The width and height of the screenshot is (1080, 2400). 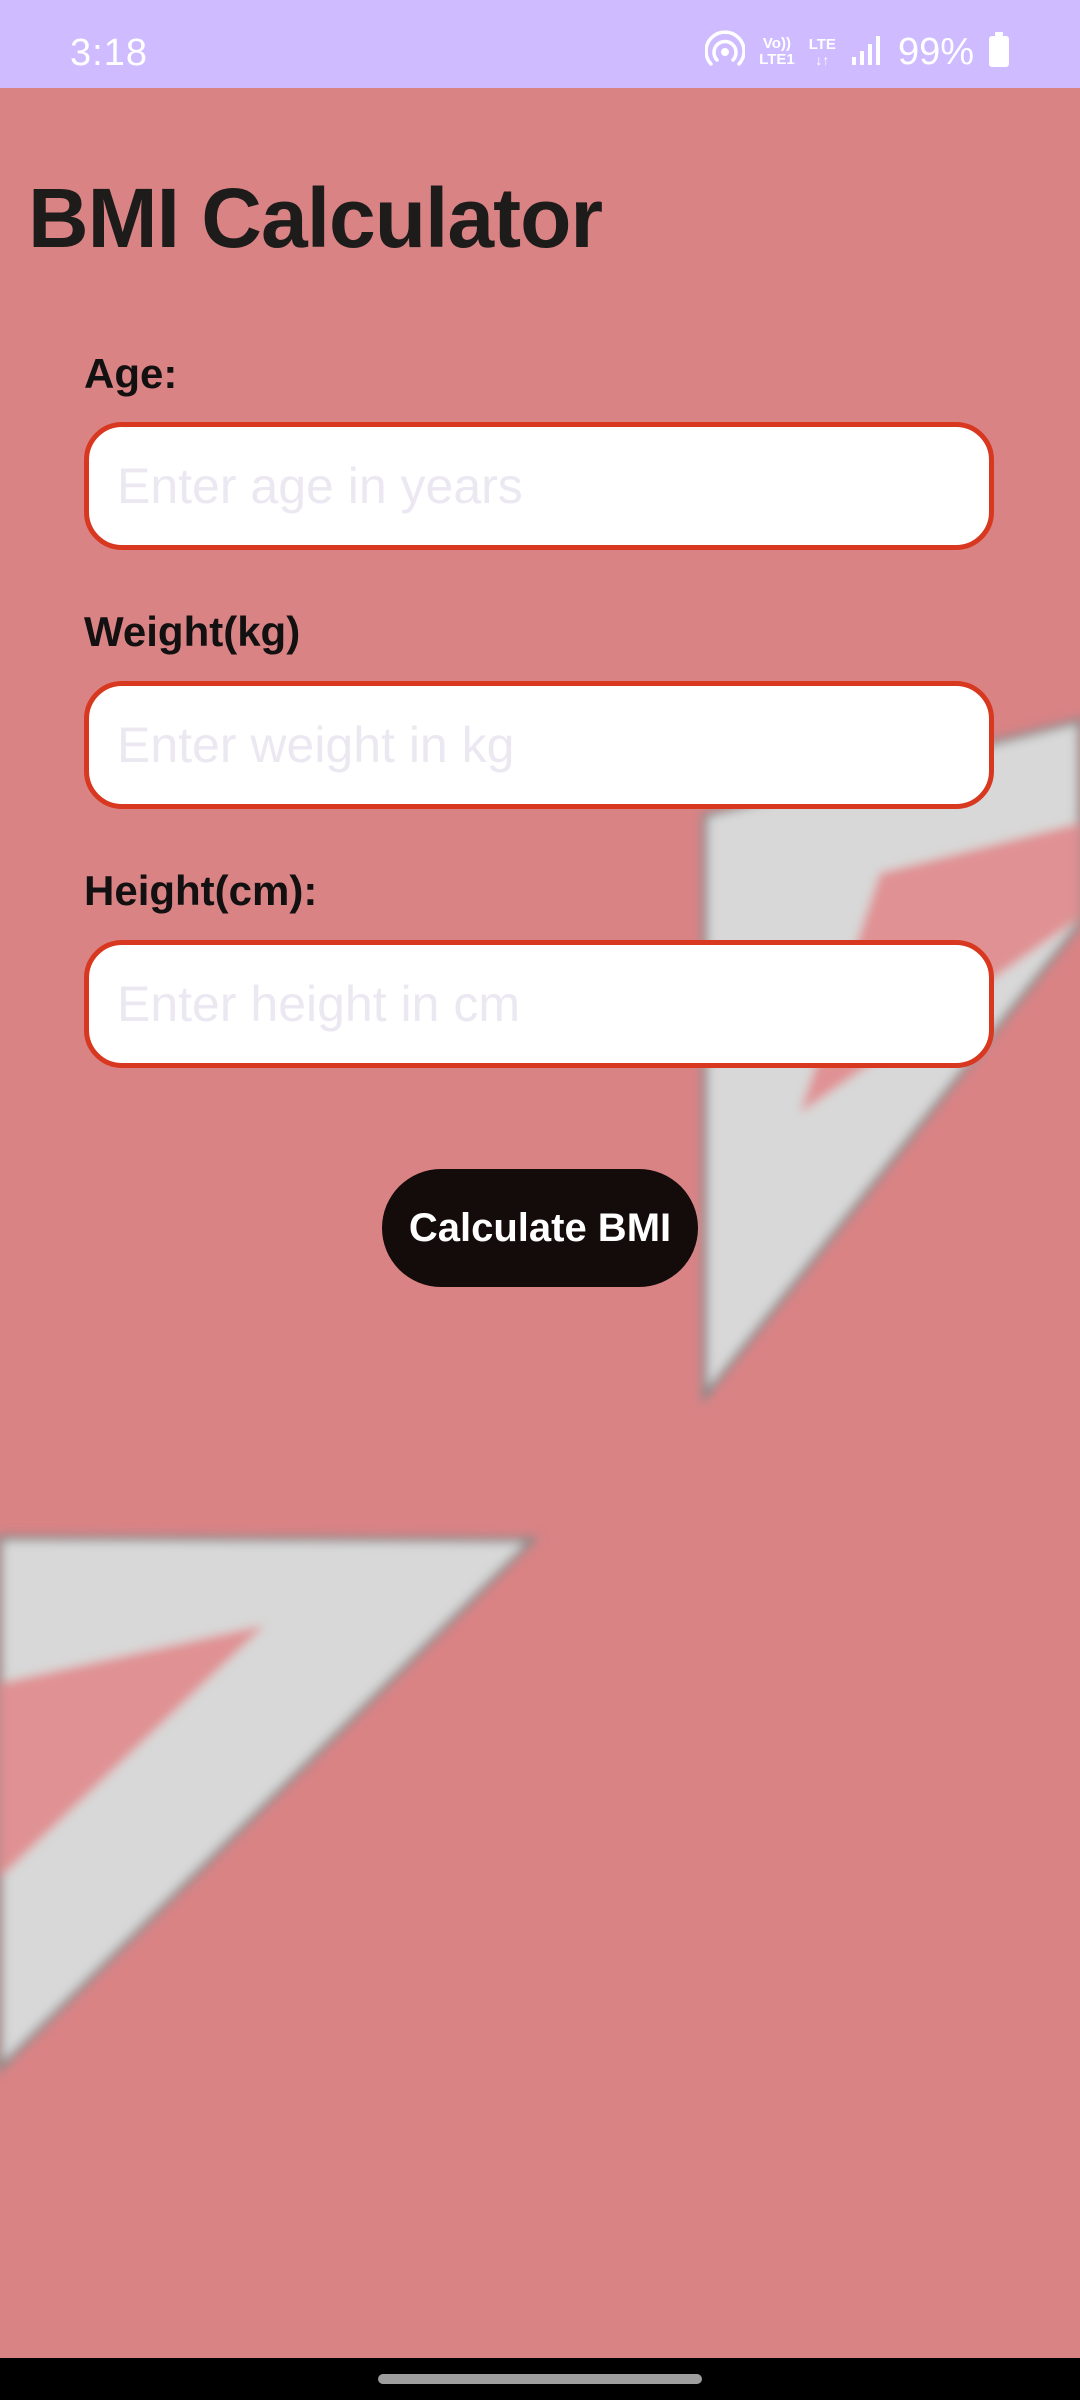 What do you see at coordinates (540, 44) in the screenshot?
I see `status-bar: 3:18 Vo)) LTE1 LTE ↓↑ 99%` at bounding box center [540, 44].